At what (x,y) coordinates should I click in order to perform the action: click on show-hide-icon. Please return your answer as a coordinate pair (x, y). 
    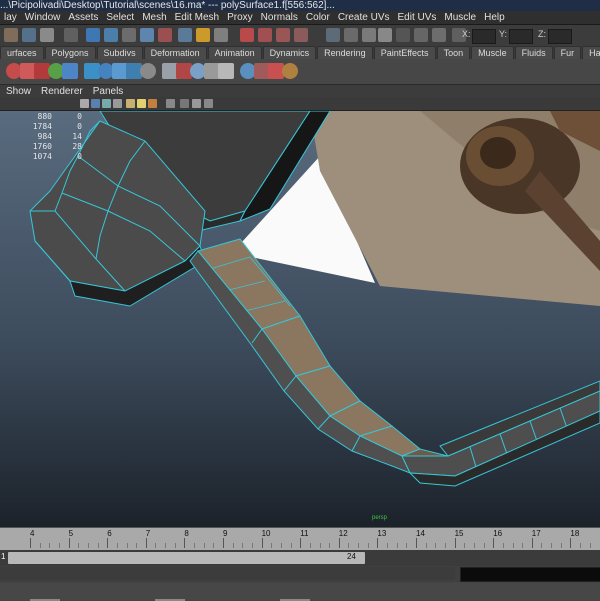
    Looking at the image, I should click on (385, 35).